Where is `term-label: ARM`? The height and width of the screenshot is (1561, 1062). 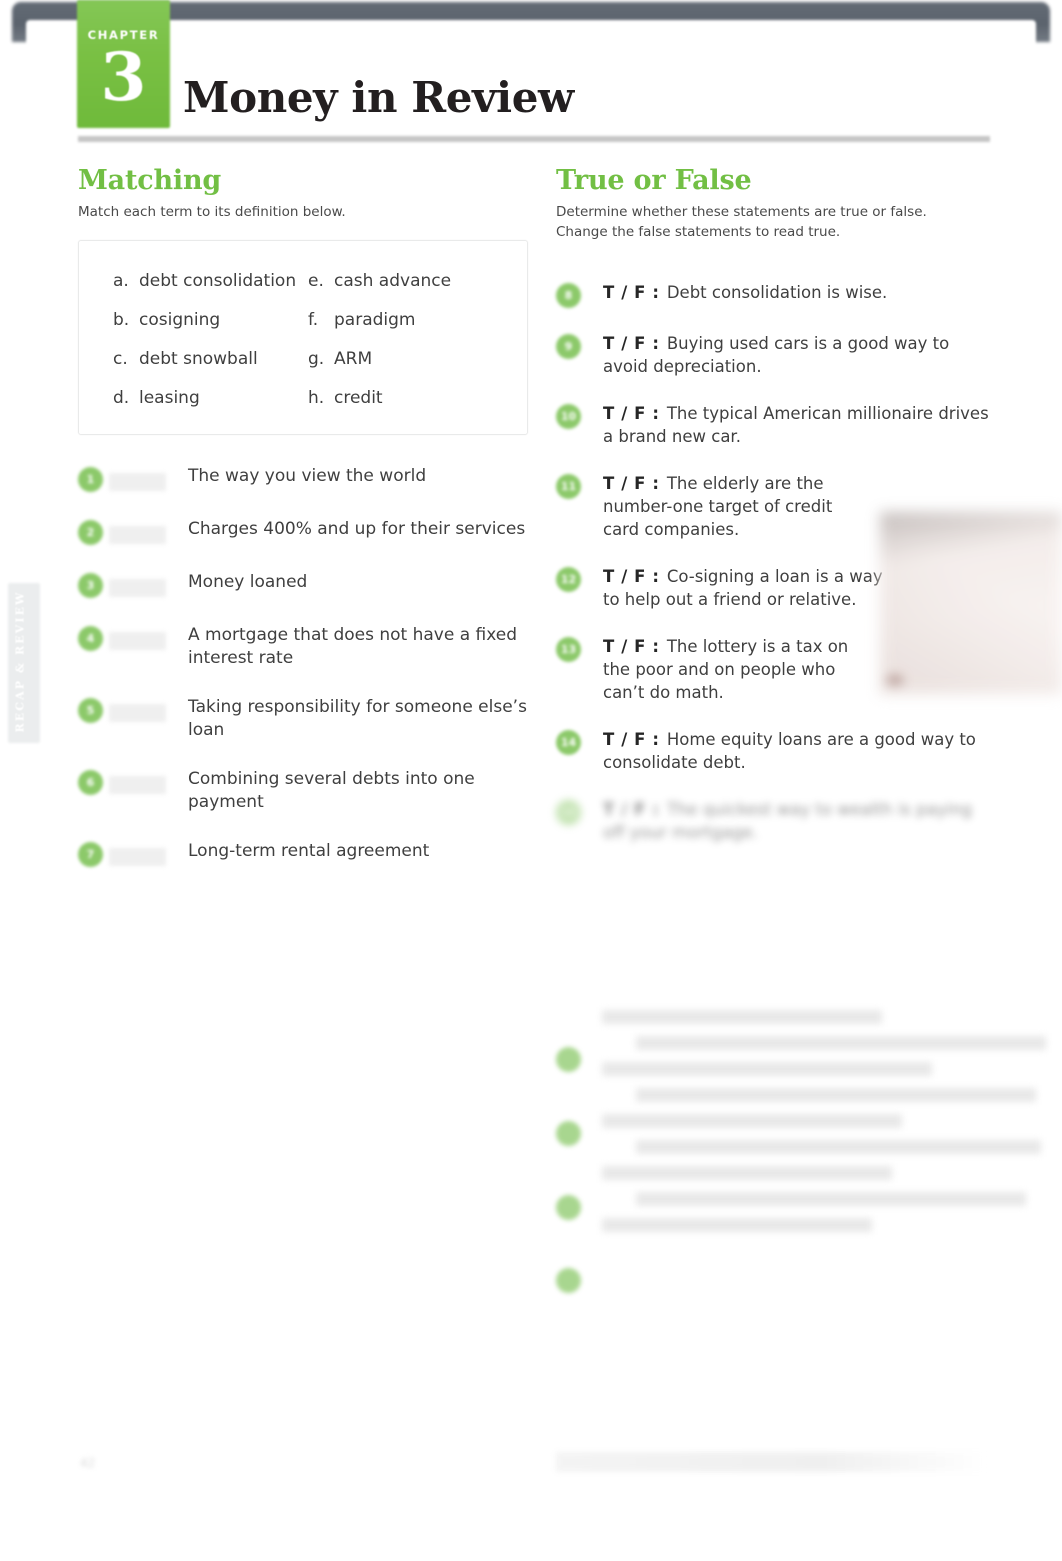 term-label: ARM is located at coordinates (353, 359).